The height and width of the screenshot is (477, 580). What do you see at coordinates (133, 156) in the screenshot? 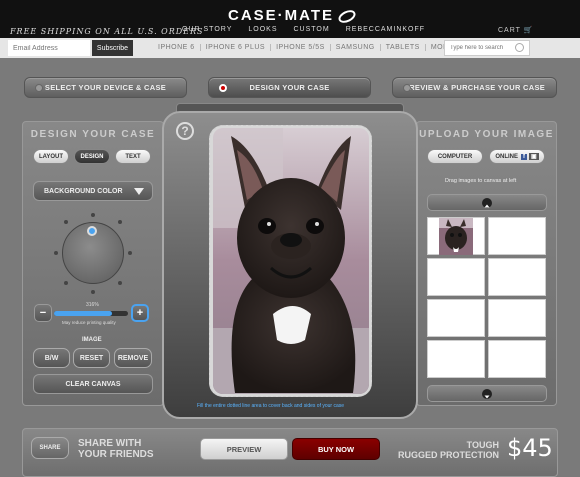
I see `tab-text: TEXT` at bounding box center [133, 156].